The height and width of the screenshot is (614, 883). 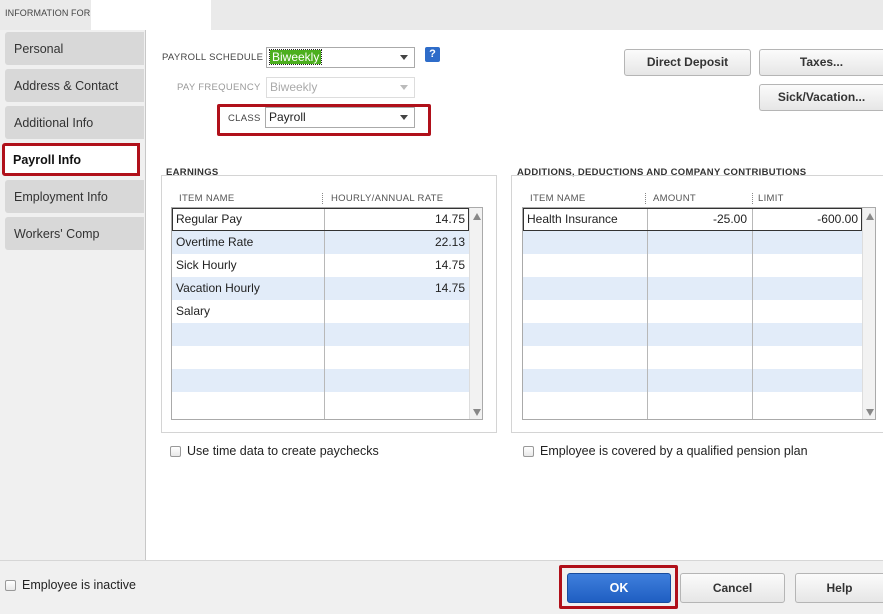 I want to click on direct-deposit-button: Direct Deposit, so click(x=687, y=62).